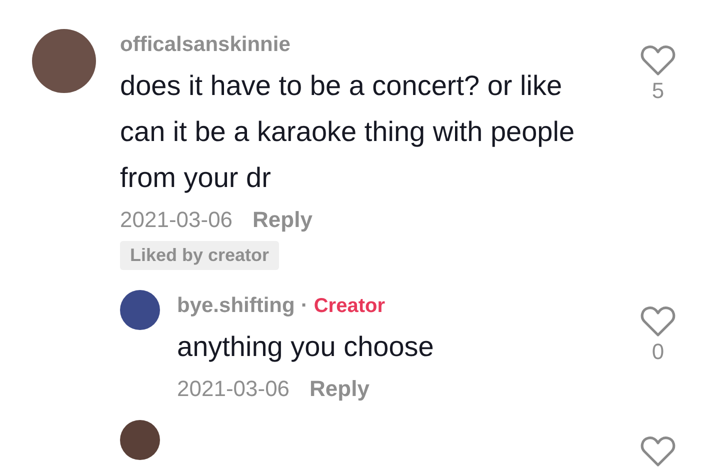 This screenshot has width=720, height=467. Describe the element at coordinates (205, 45) in the screenshot. I see `username: officalsanskinnie` at that location.